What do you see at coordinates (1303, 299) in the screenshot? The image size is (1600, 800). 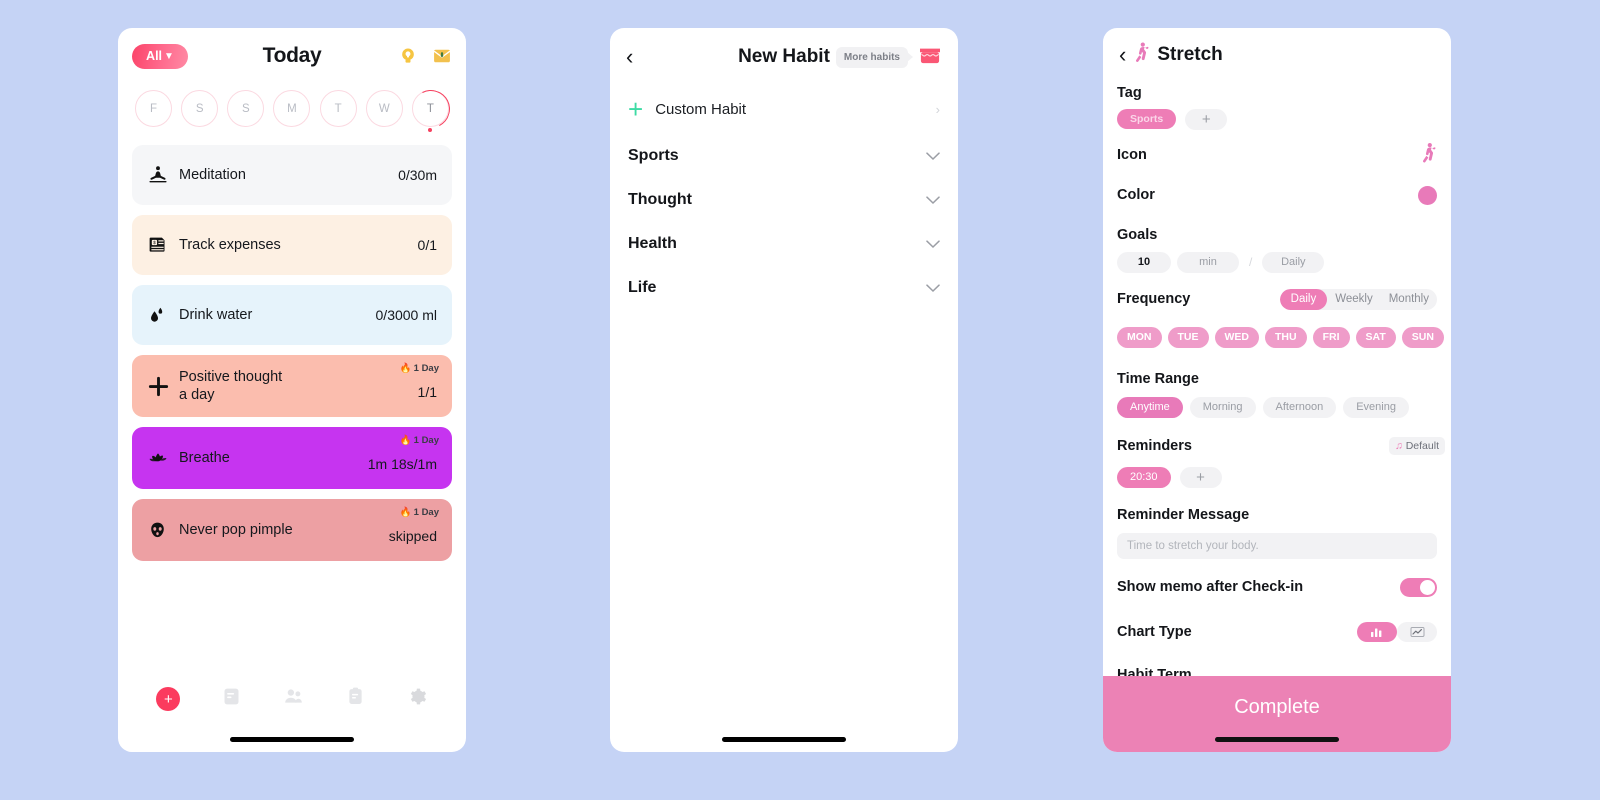 I see `frequency-option-daily: Daily` at bounding box center [1303, 299].